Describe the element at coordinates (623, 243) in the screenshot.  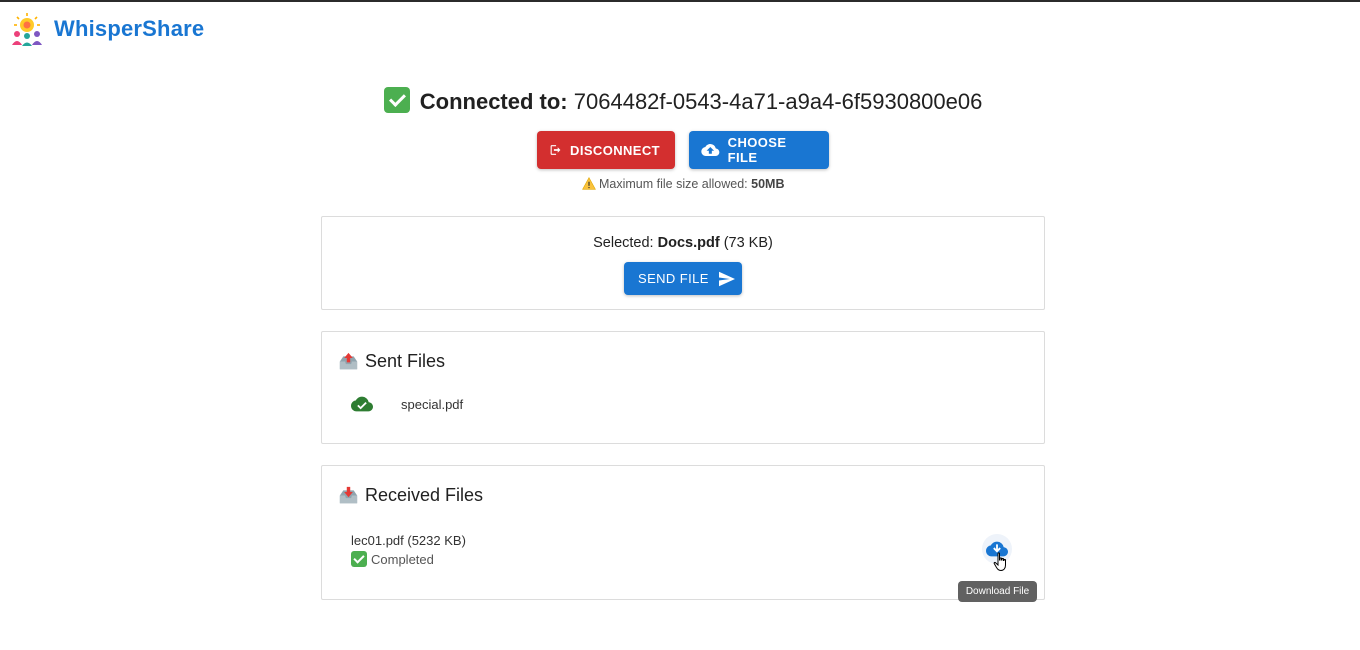
I see `selected-prefix: Selected:` at that location.